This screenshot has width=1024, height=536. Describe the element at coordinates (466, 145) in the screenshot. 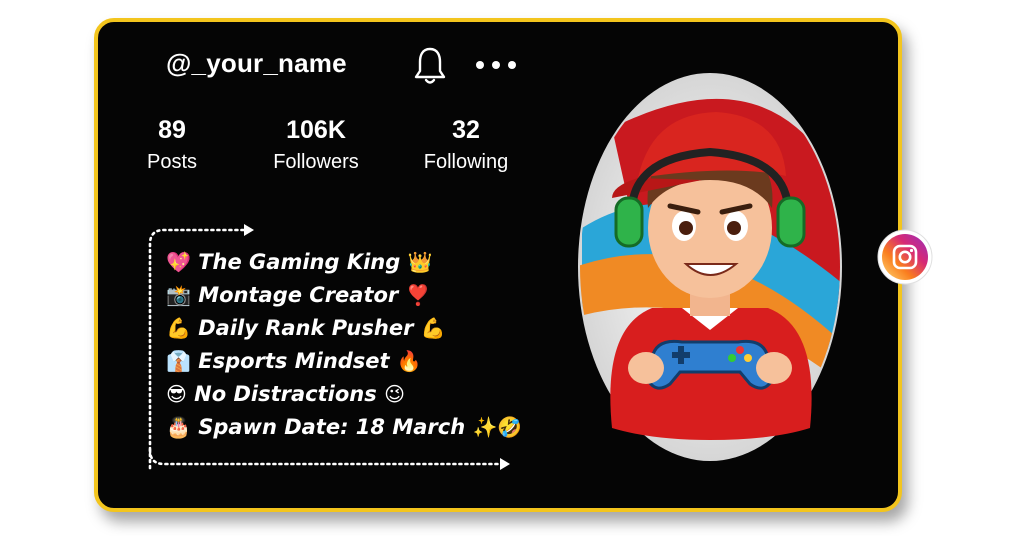

I see `stat-following: 32 Following` at that location.